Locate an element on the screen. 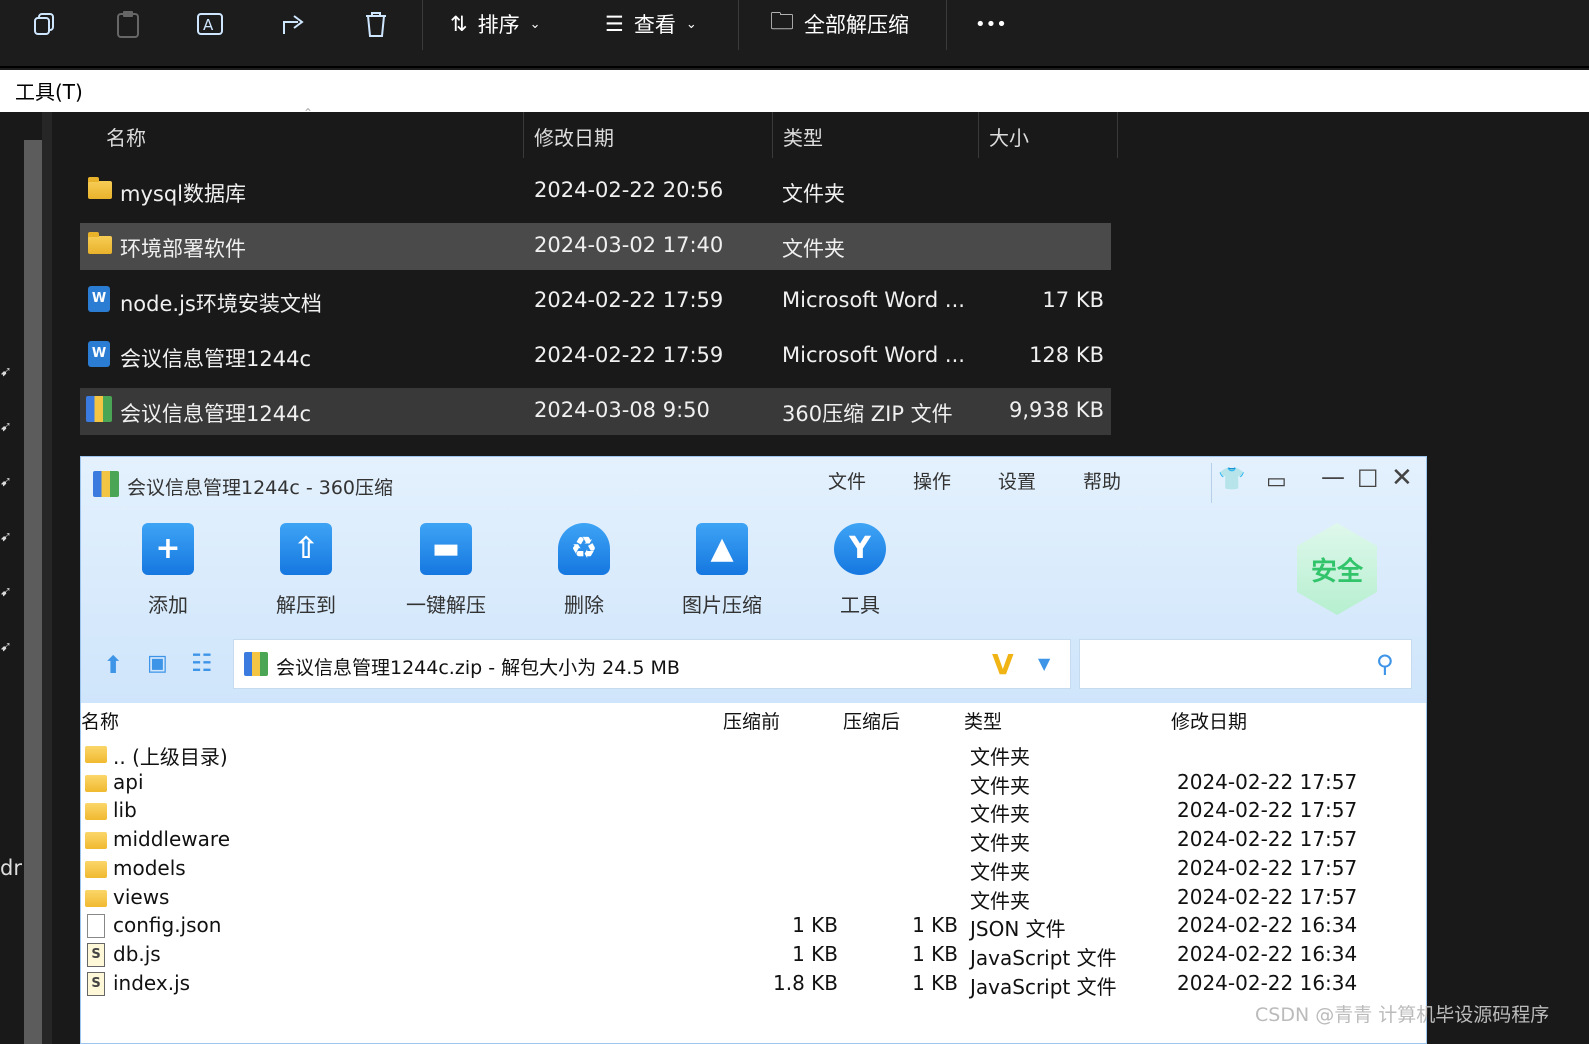  vip-icon: V is located at coordinates (1003, 664).